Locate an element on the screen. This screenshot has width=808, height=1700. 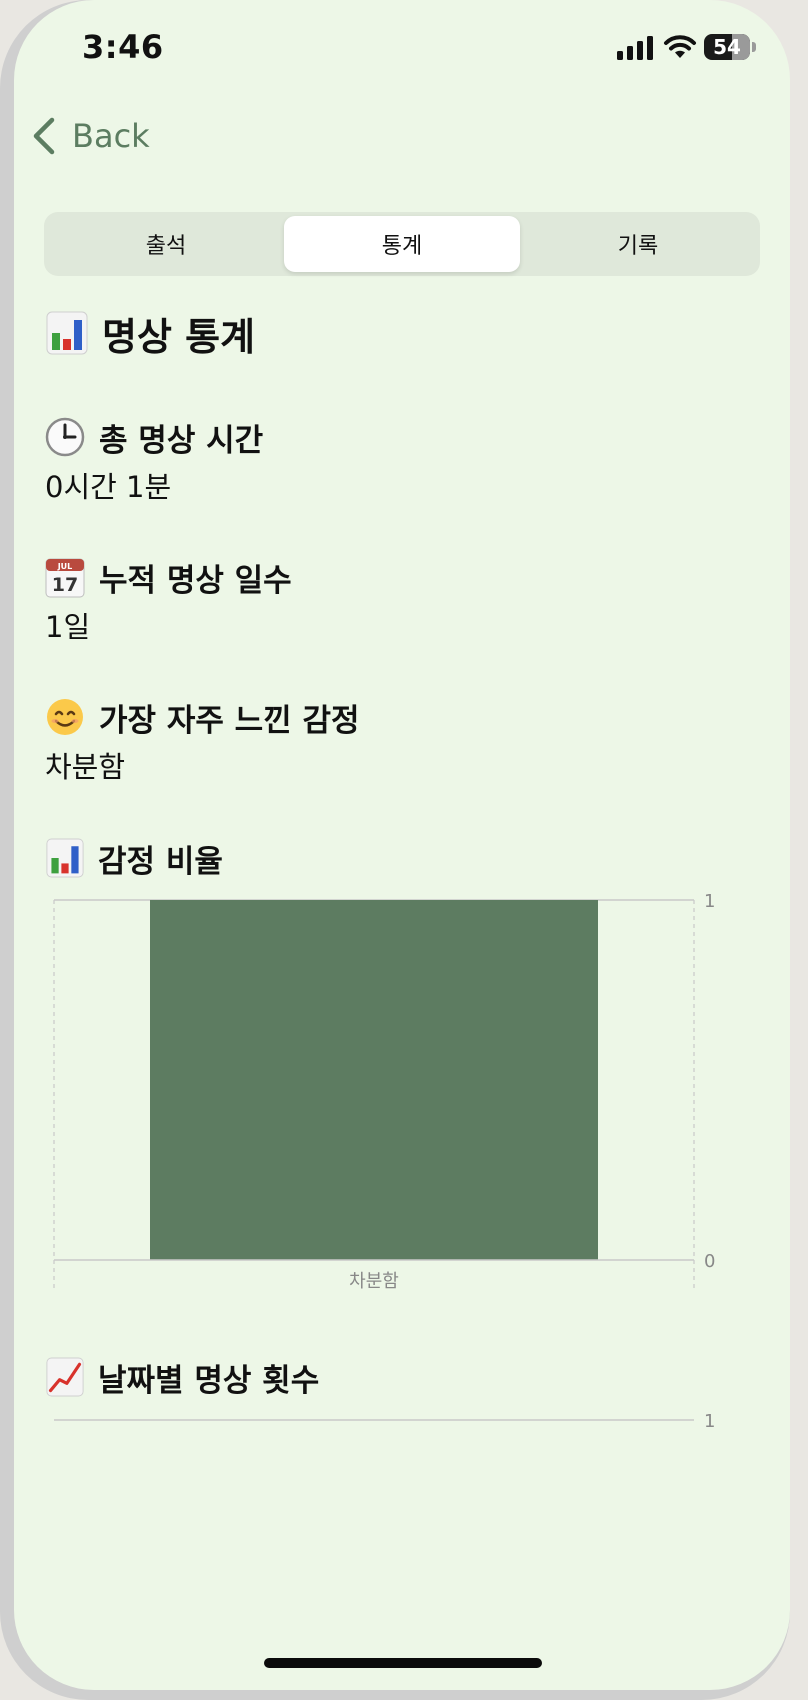
emotion-ratio-title: 감정 비율 is located at coordinates (134, 858).